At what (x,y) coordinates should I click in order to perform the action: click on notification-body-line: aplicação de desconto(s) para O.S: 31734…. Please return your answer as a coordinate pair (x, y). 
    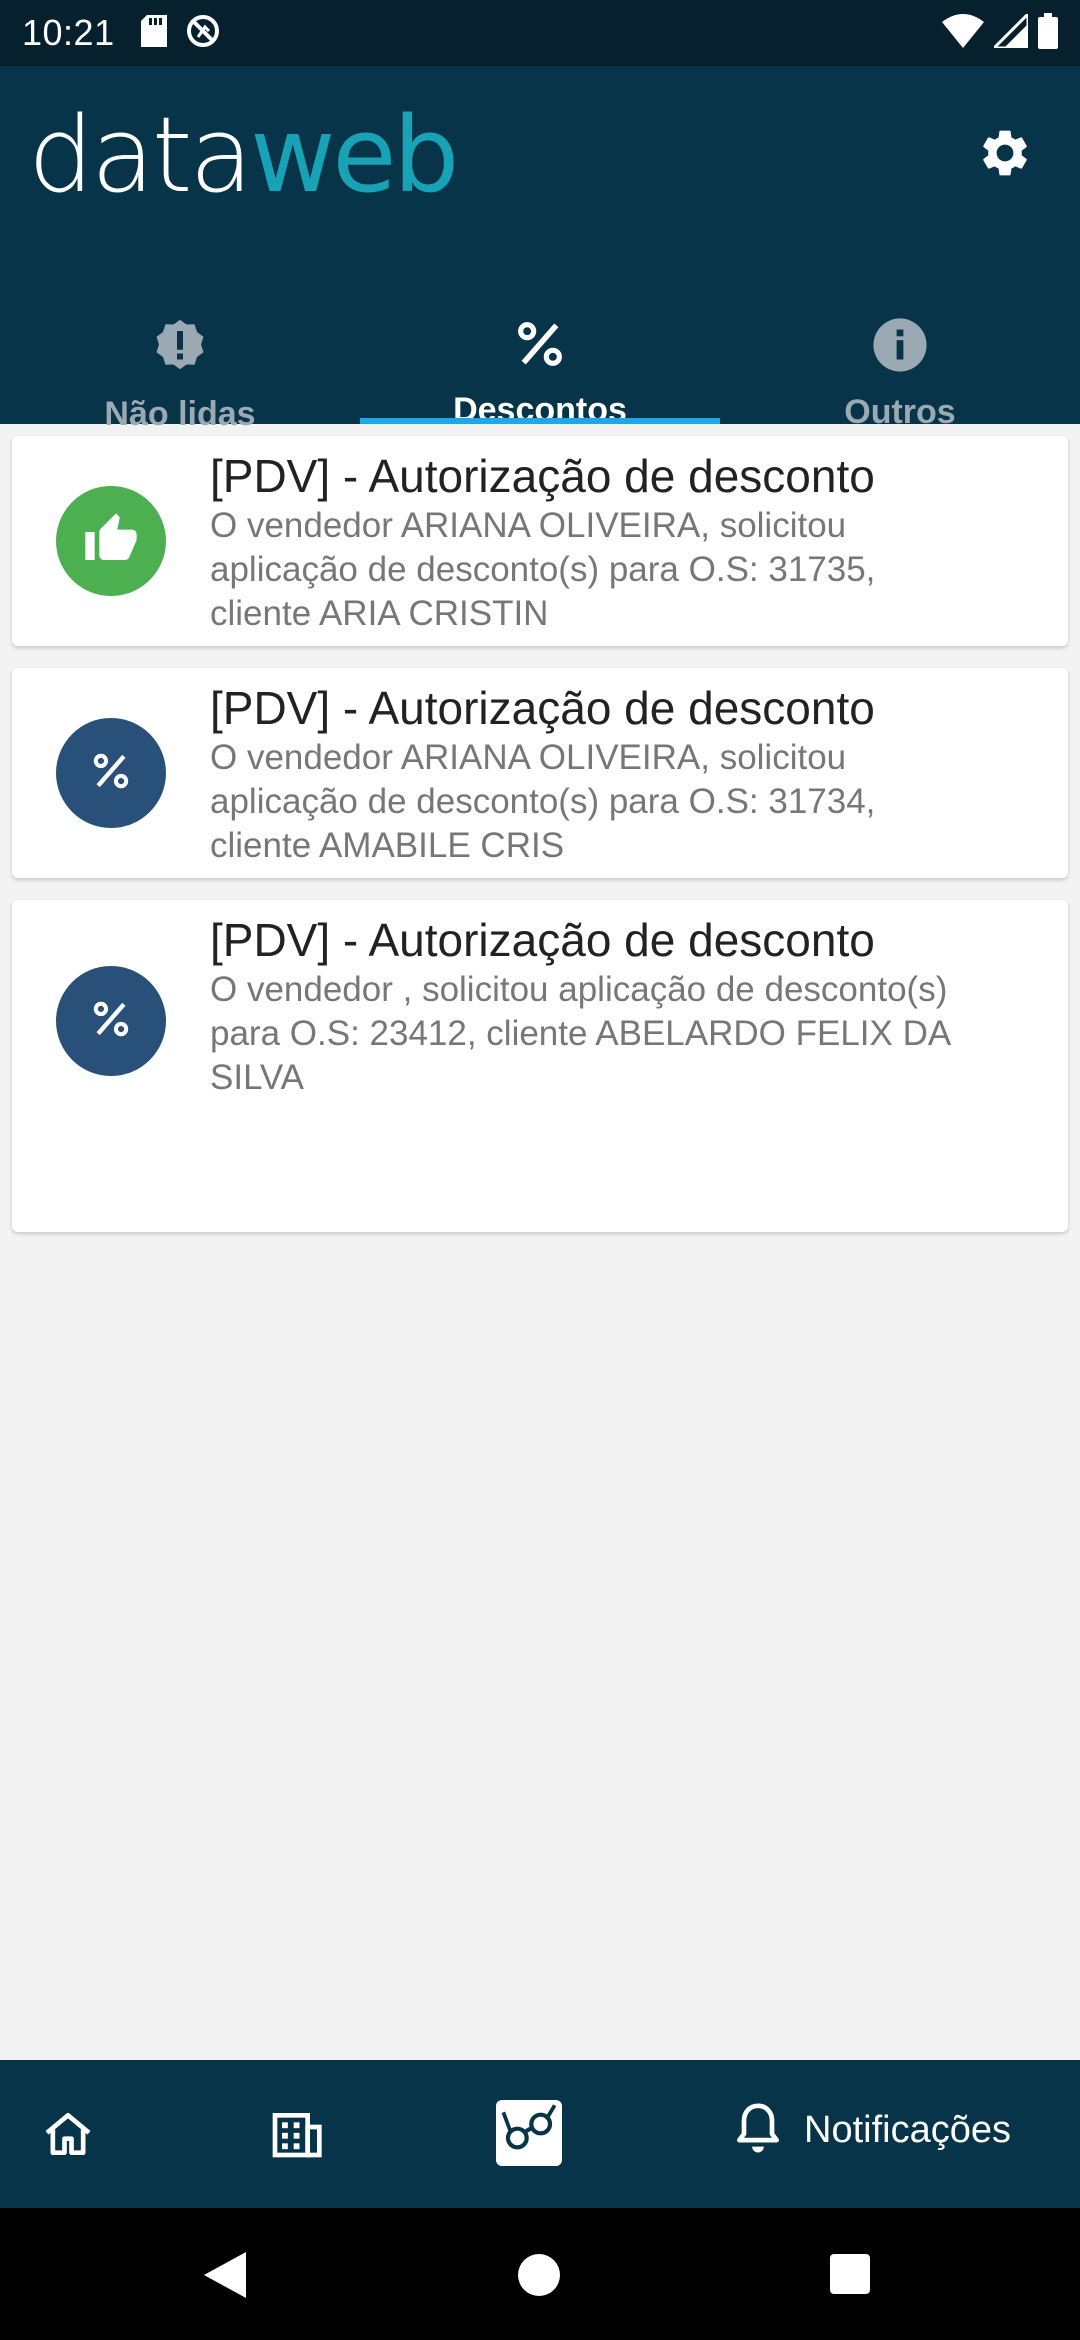
    Looking at the image, I should click on (543, 801).